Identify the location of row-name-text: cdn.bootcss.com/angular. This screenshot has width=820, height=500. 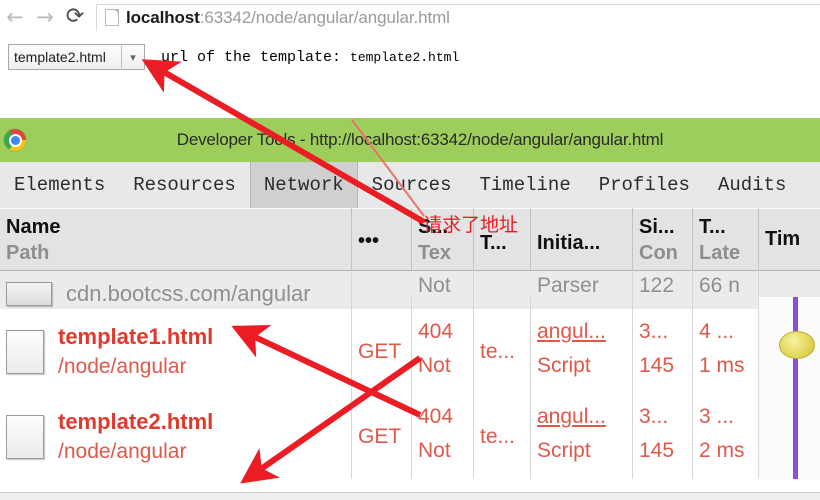
(188, 294).